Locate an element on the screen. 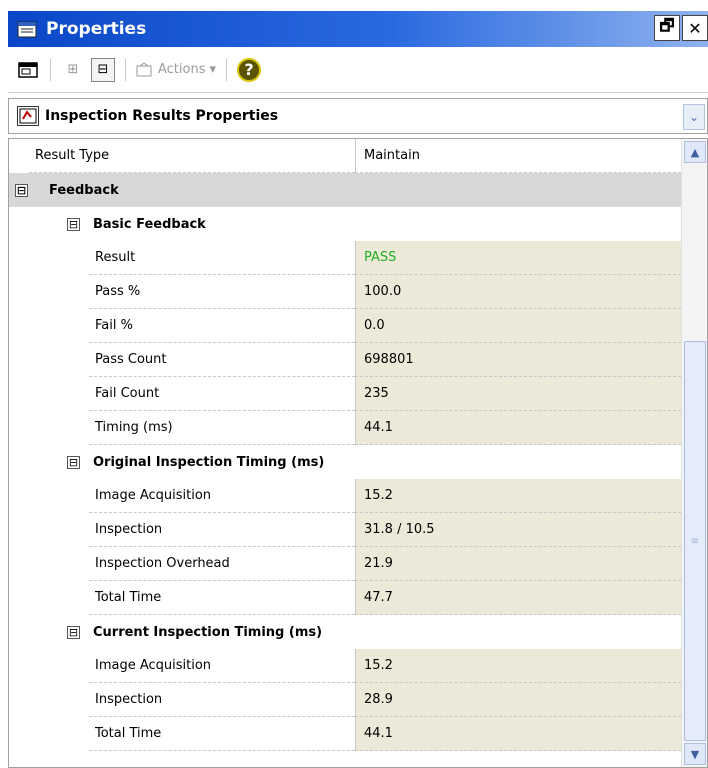 The image size is (708, 768). property-row: Pass % 100.0 is located at coordinates (345, 292).